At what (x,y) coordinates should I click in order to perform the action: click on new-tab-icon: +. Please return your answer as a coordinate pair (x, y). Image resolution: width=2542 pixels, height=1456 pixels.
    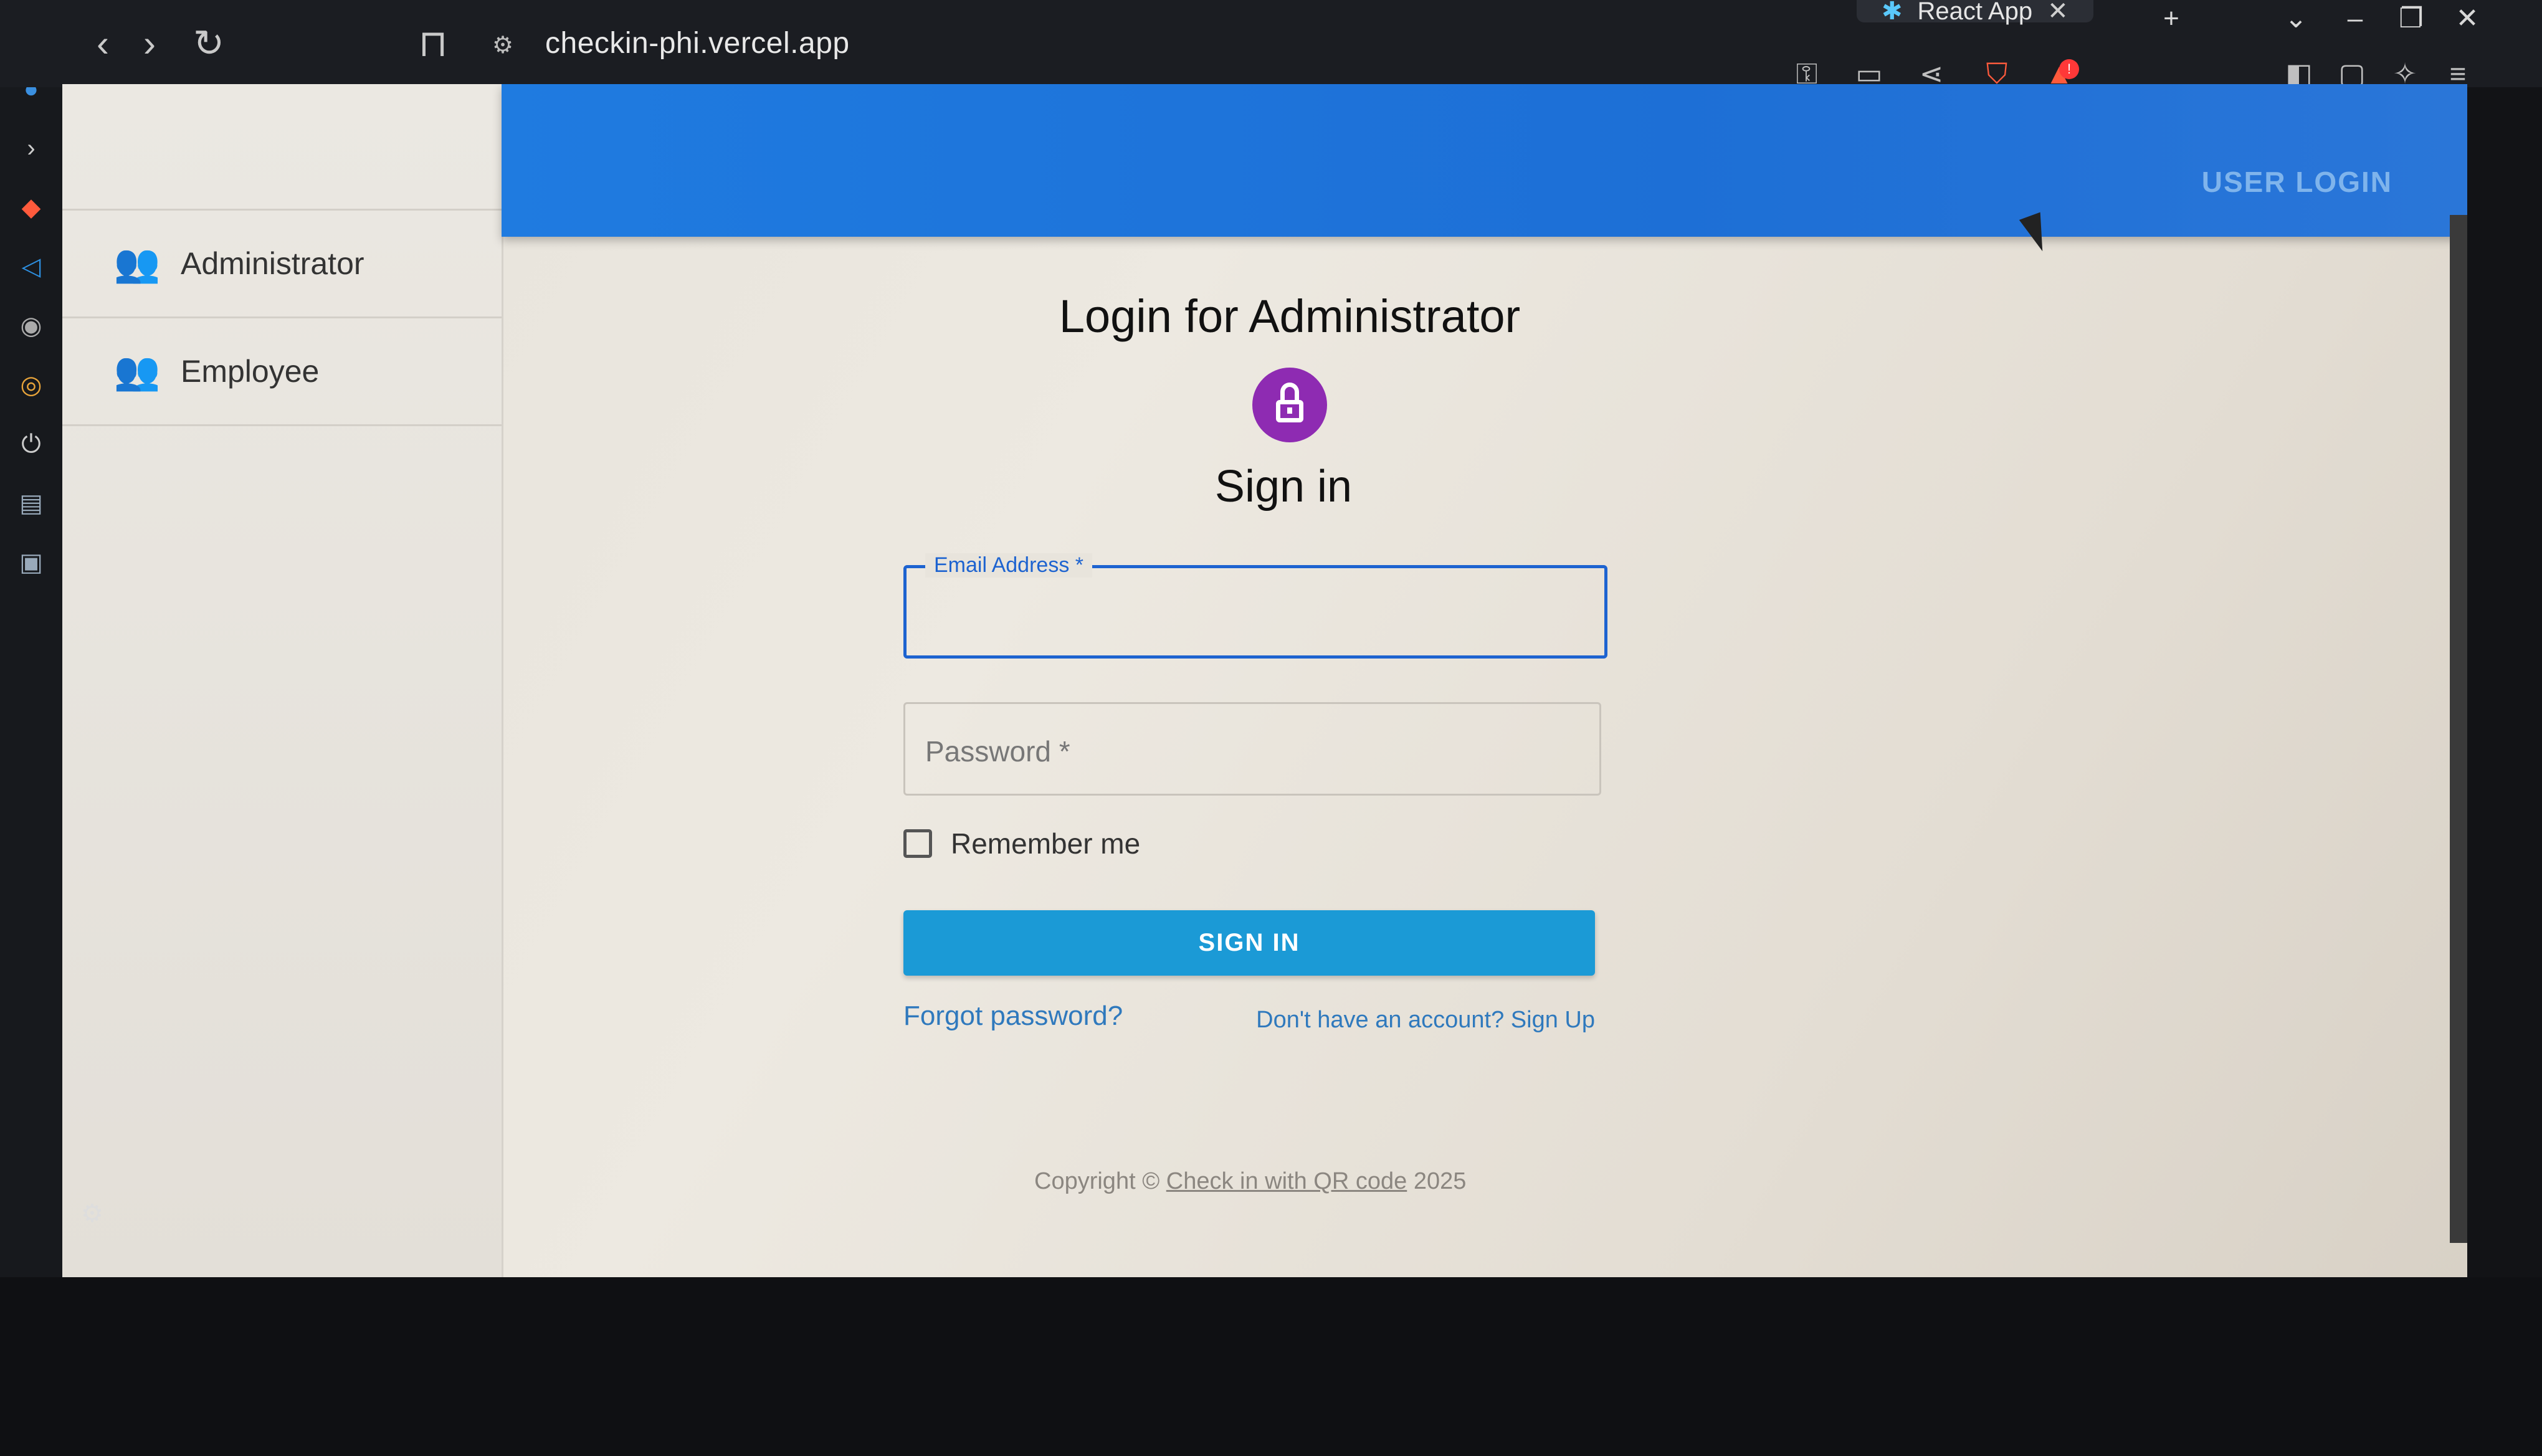
    Looking at the image, I should click on (2171, 18).